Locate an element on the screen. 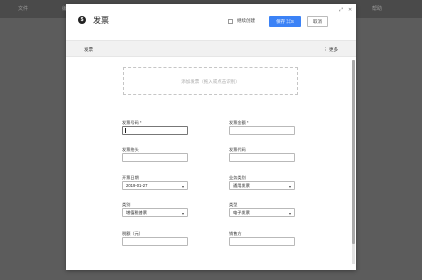  close-icon: ✕ is located at coordinates (350, 10).